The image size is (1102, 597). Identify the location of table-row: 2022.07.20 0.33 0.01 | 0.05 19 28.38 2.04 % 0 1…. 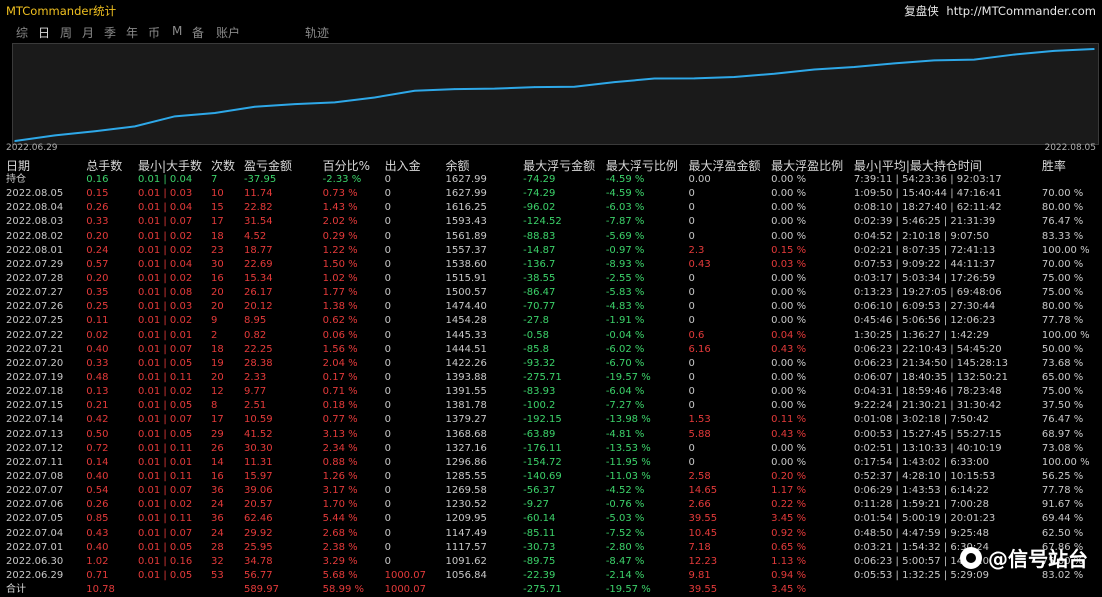
(553, 364).